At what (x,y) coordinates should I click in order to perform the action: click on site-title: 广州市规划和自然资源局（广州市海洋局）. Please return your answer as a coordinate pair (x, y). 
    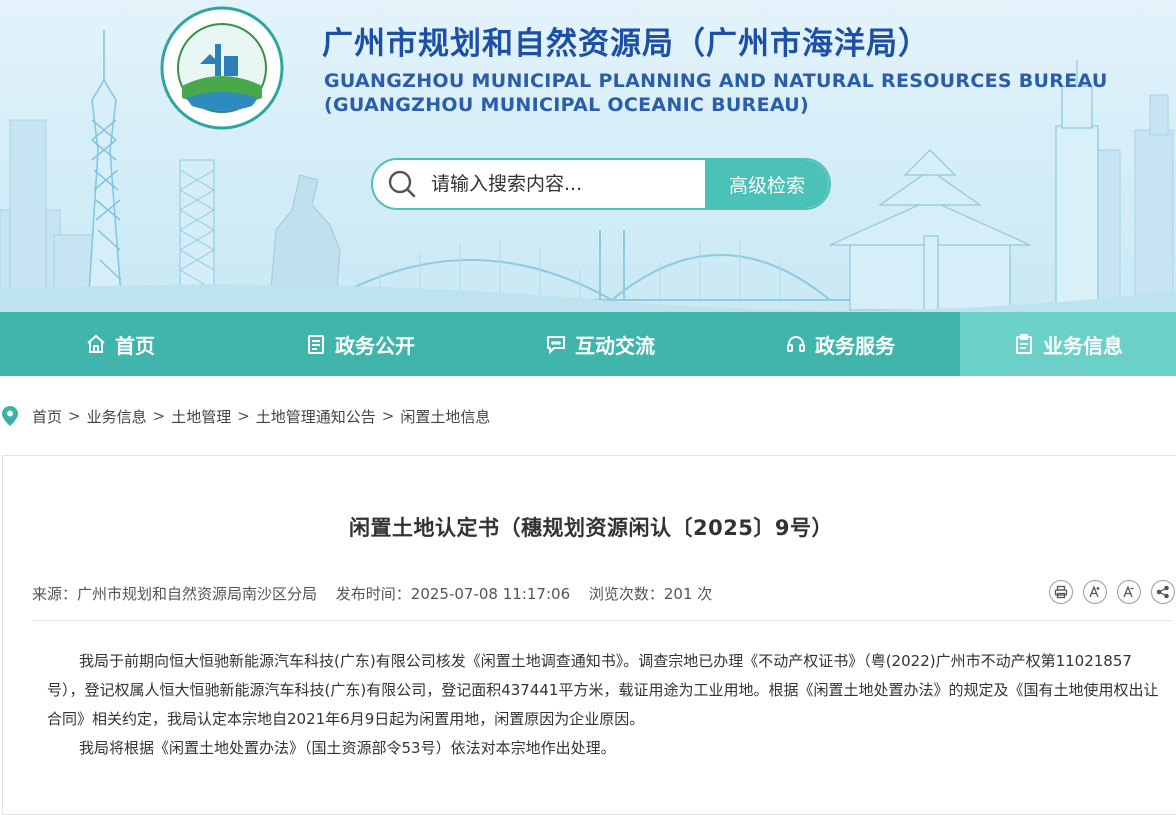
    Looking at the image, I should click on (626, 44).